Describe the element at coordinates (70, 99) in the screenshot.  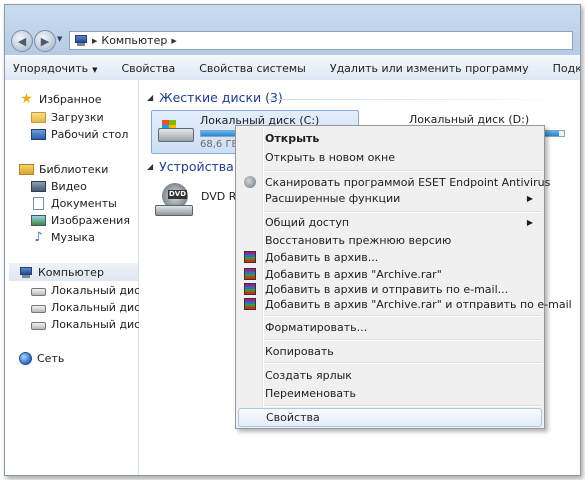
I see `sidebar-label: Избранное` at that location.